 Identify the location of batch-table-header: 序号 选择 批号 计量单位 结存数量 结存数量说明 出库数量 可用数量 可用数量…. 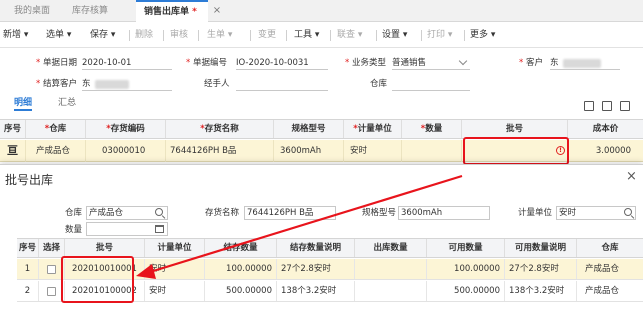
(330, 248).